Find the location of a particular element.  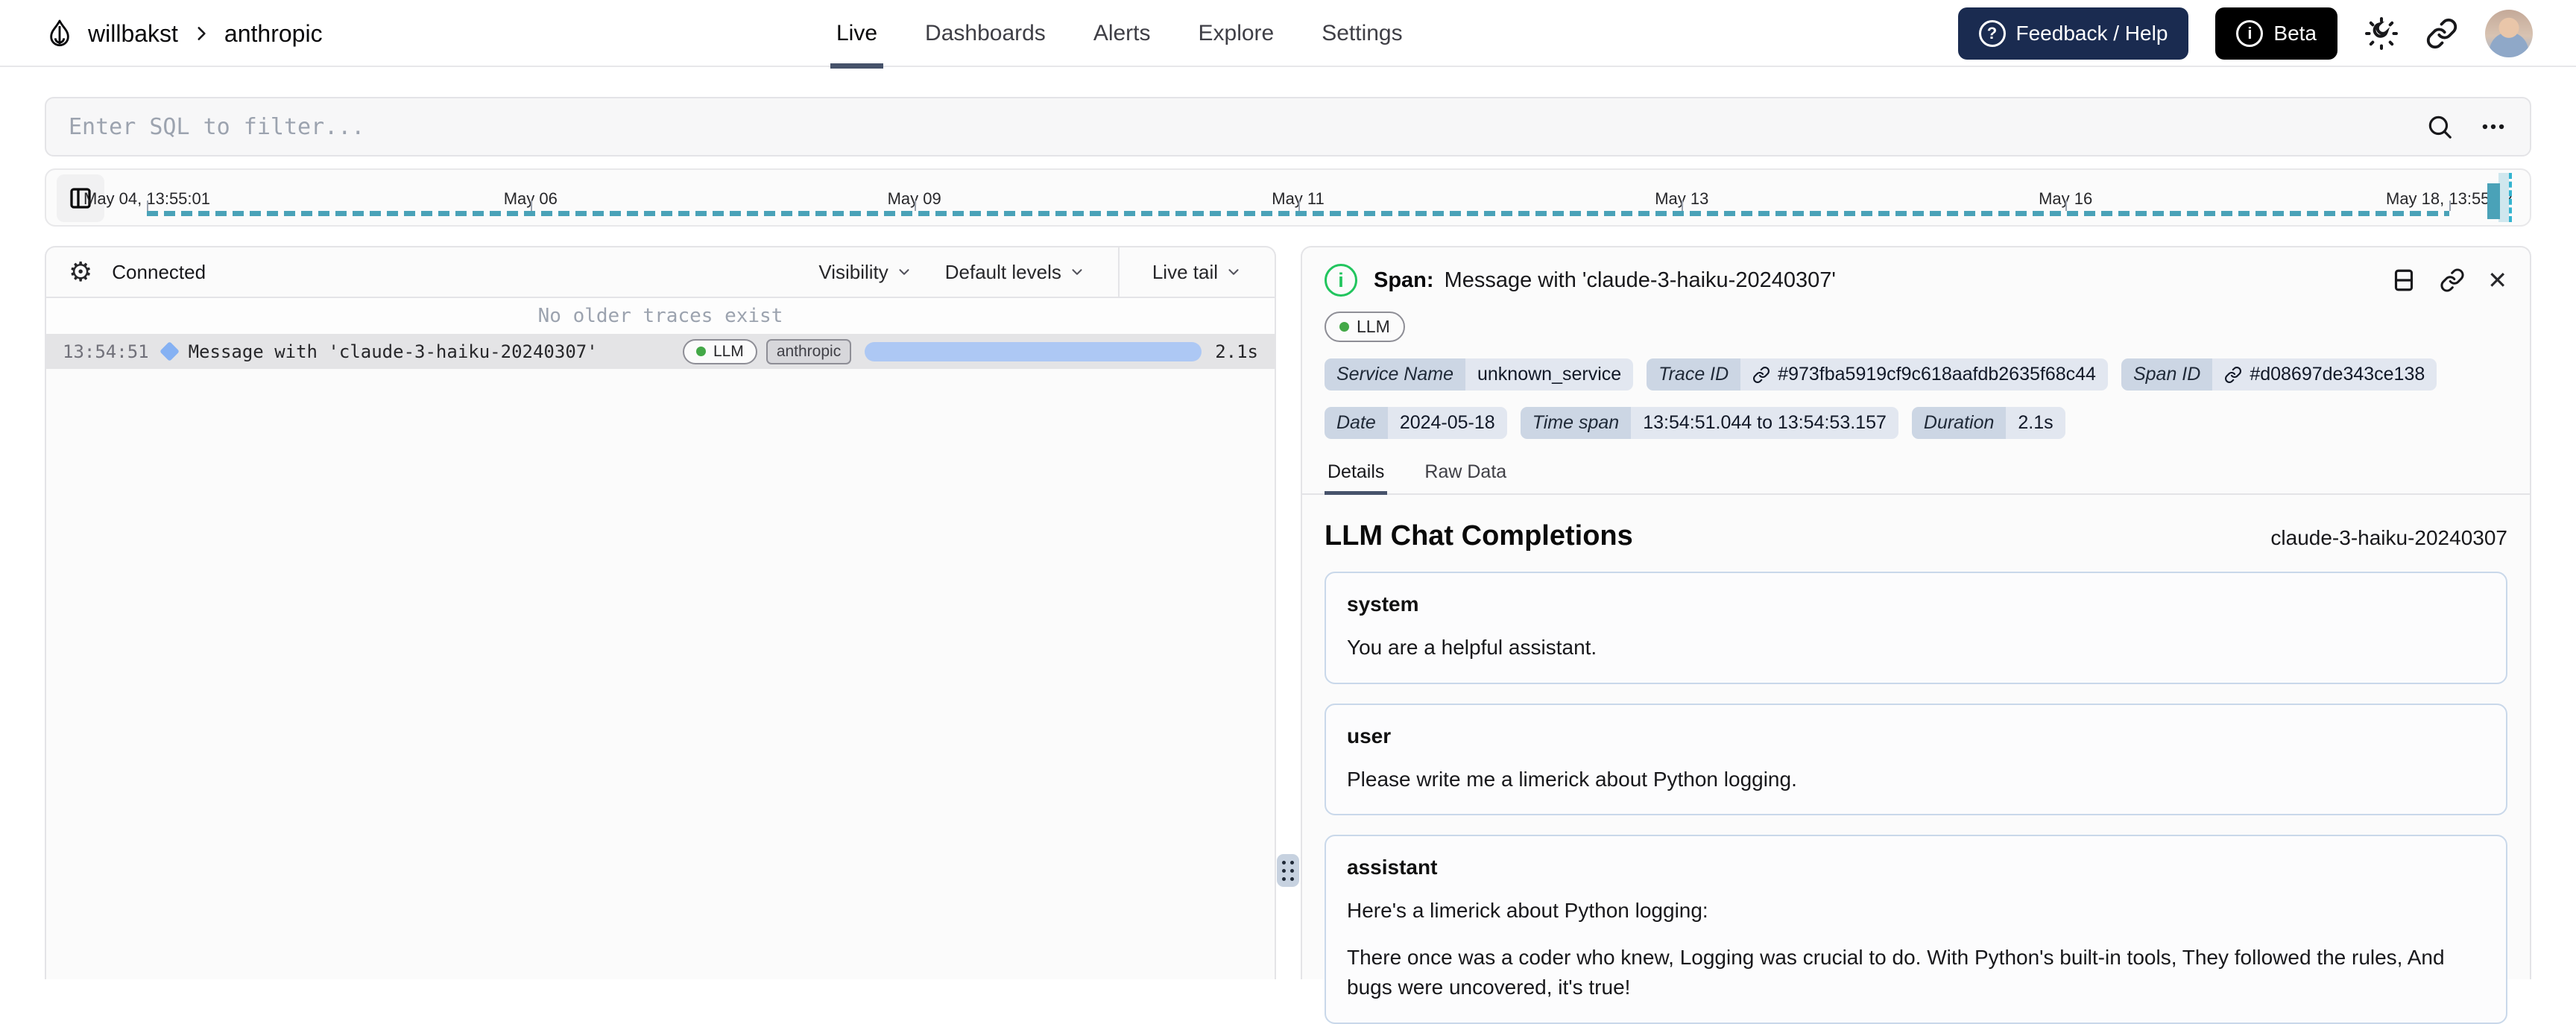

main-nav-tabs: Live Dashboards Alerts Explore Settings is located at coordinates (1116, 34).